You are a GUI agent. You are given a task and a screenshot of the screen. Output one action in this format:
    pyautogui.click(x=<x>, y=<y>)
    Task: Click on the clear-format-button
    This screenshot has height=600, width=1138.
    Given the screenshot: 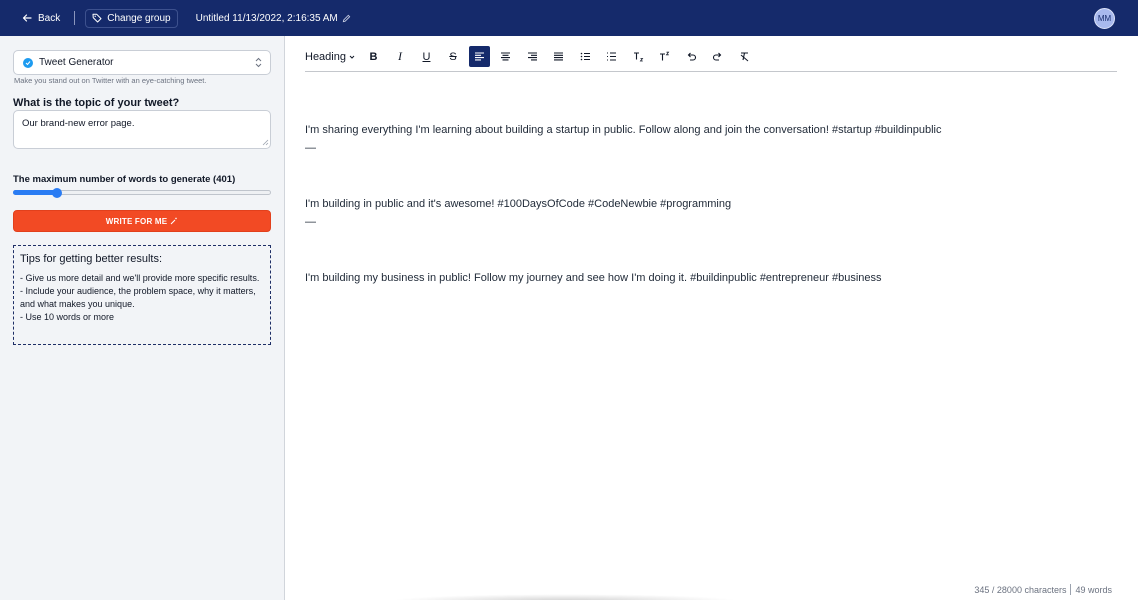 What is the action you would take?
    pyautogui.click(x=744, y=56)
    